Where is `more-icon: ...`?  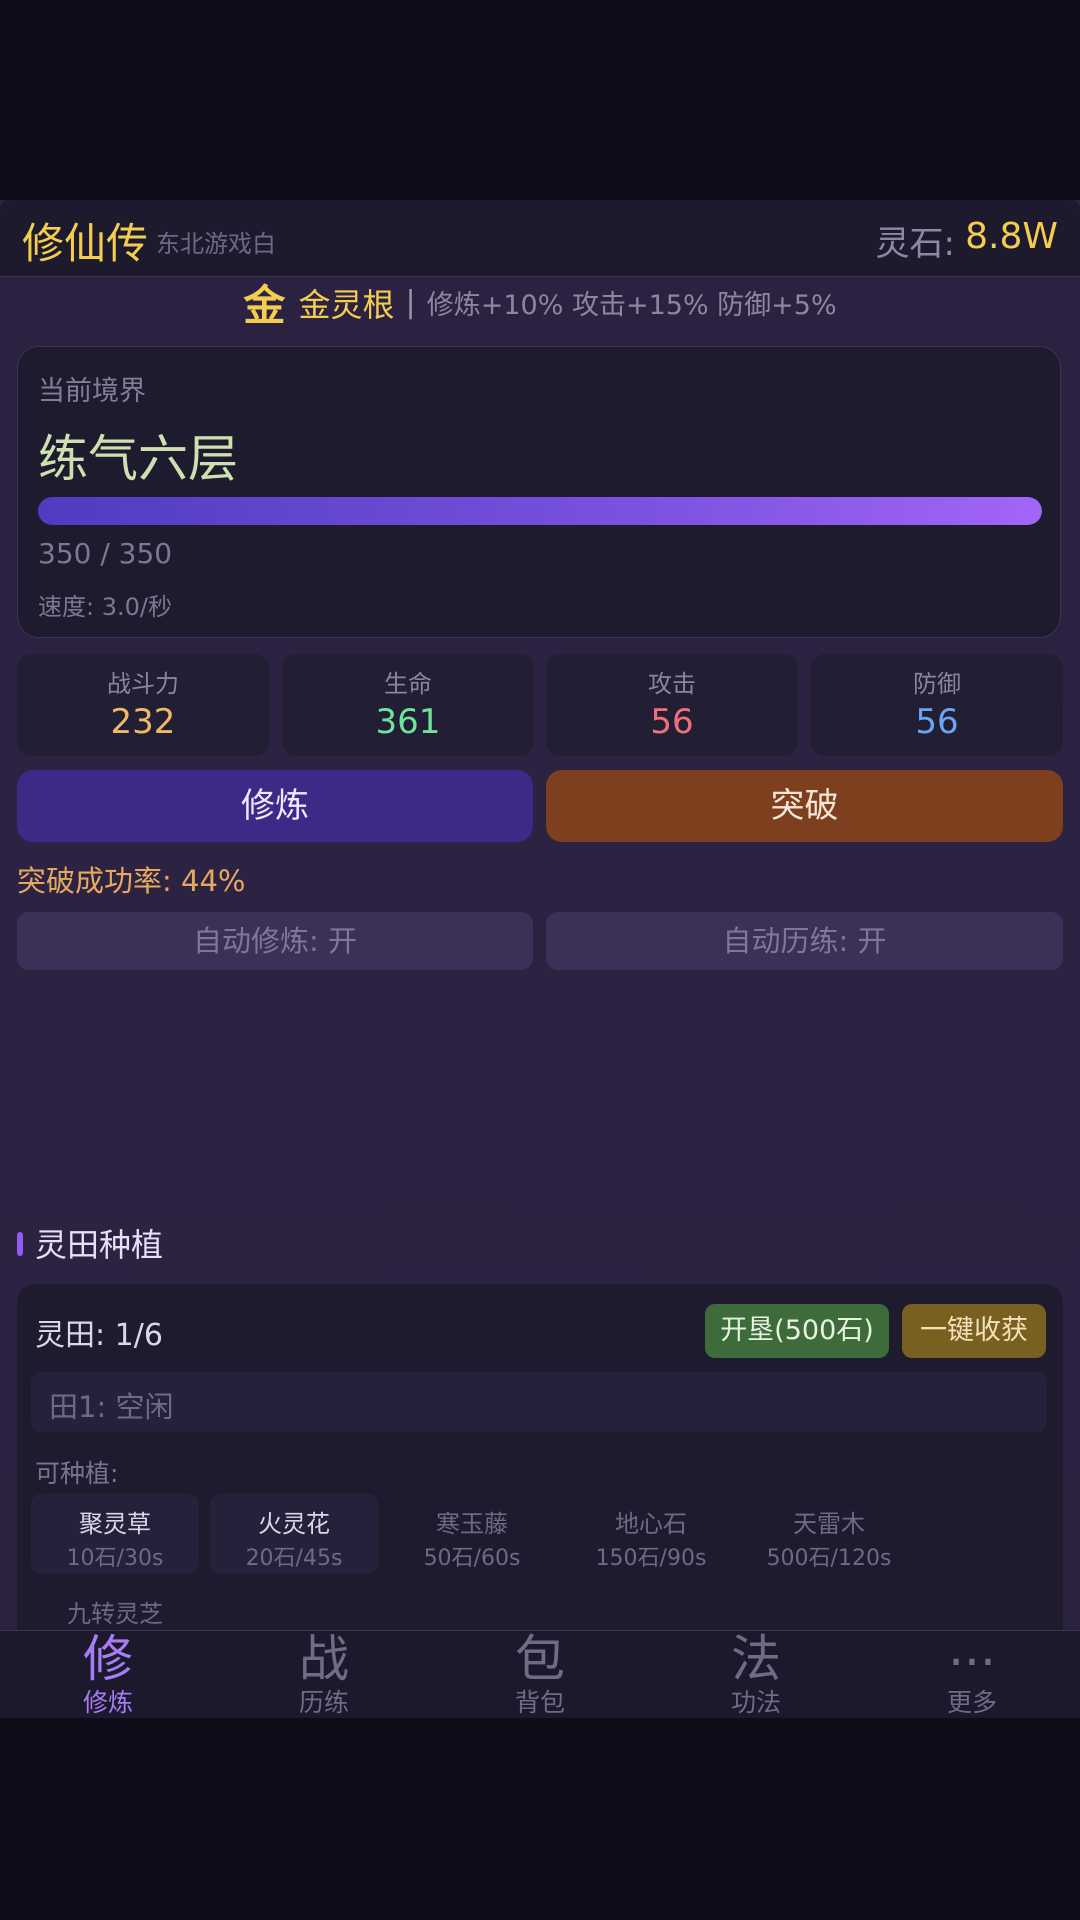 more-icon: ... is located at coordinates (972, 1648).